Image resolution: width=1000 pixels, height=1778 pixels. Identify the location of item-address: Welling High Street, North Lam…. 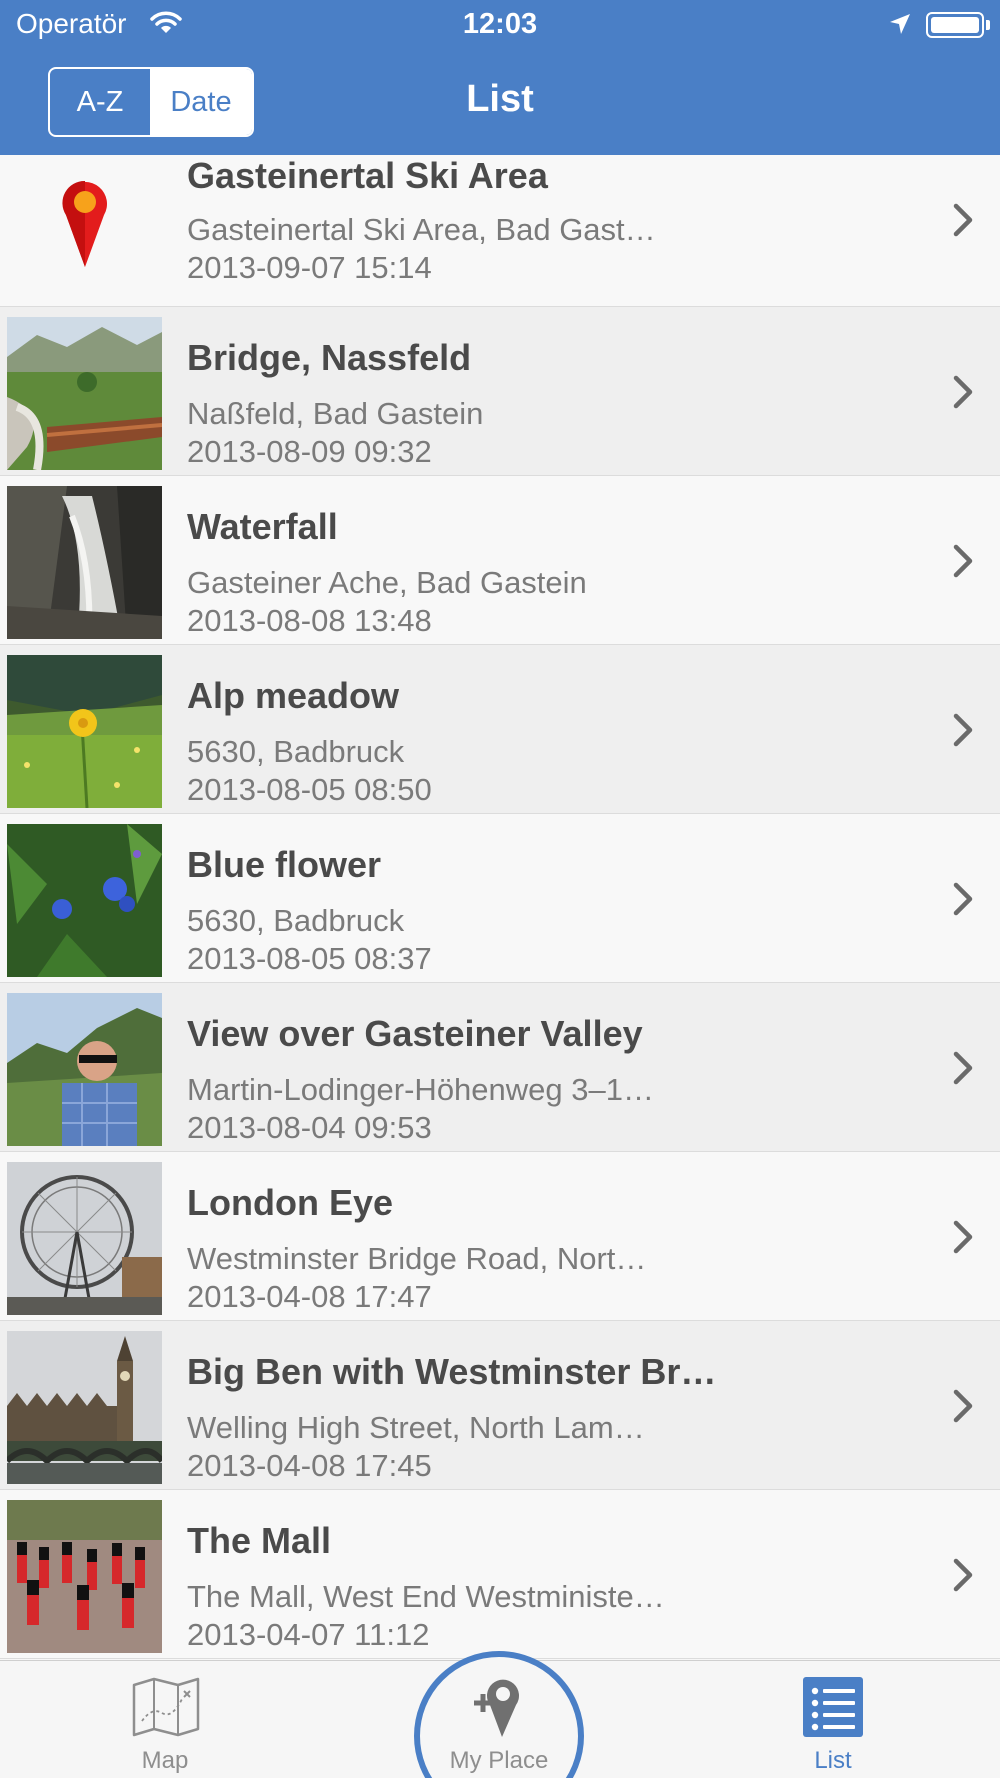
(416, 1427).